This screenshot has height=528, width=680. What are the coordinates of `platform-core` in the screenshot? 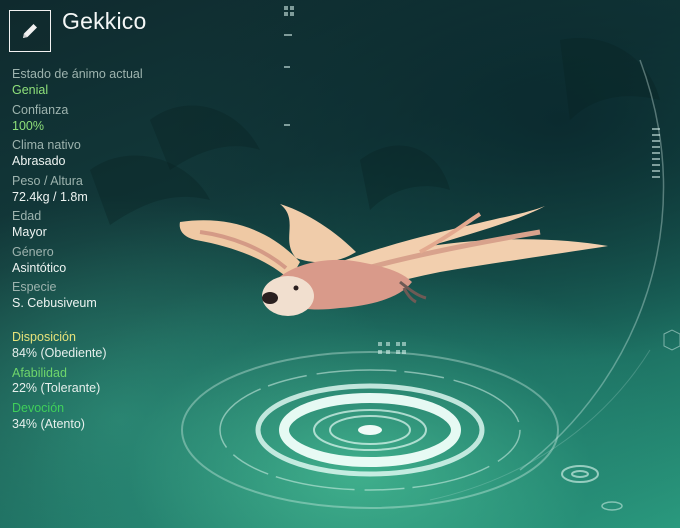 It's located at (370, 430).